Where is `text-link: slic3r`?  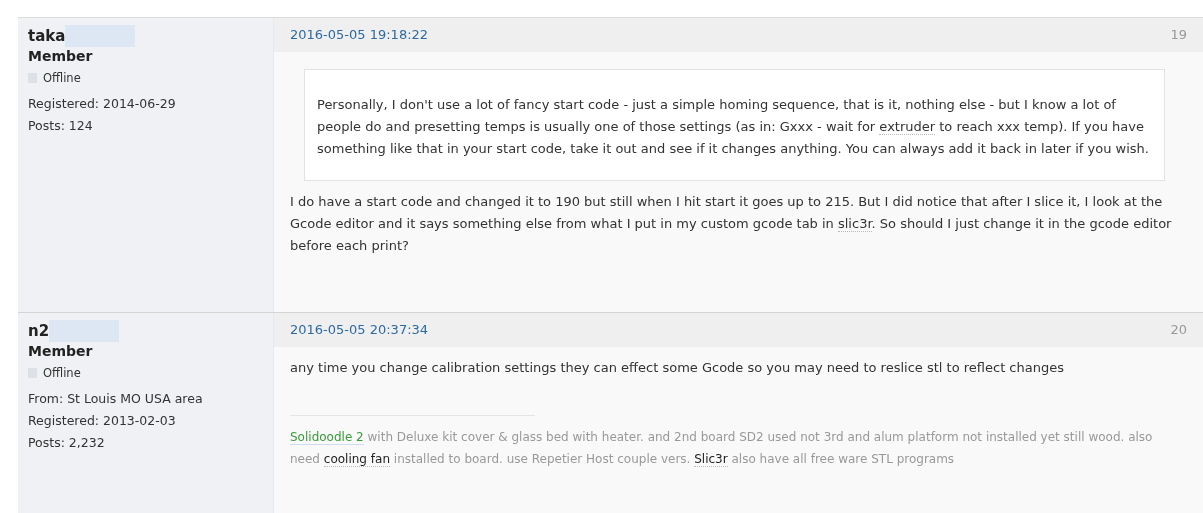 text-link: slic3r is located at coordinates (855, 224).